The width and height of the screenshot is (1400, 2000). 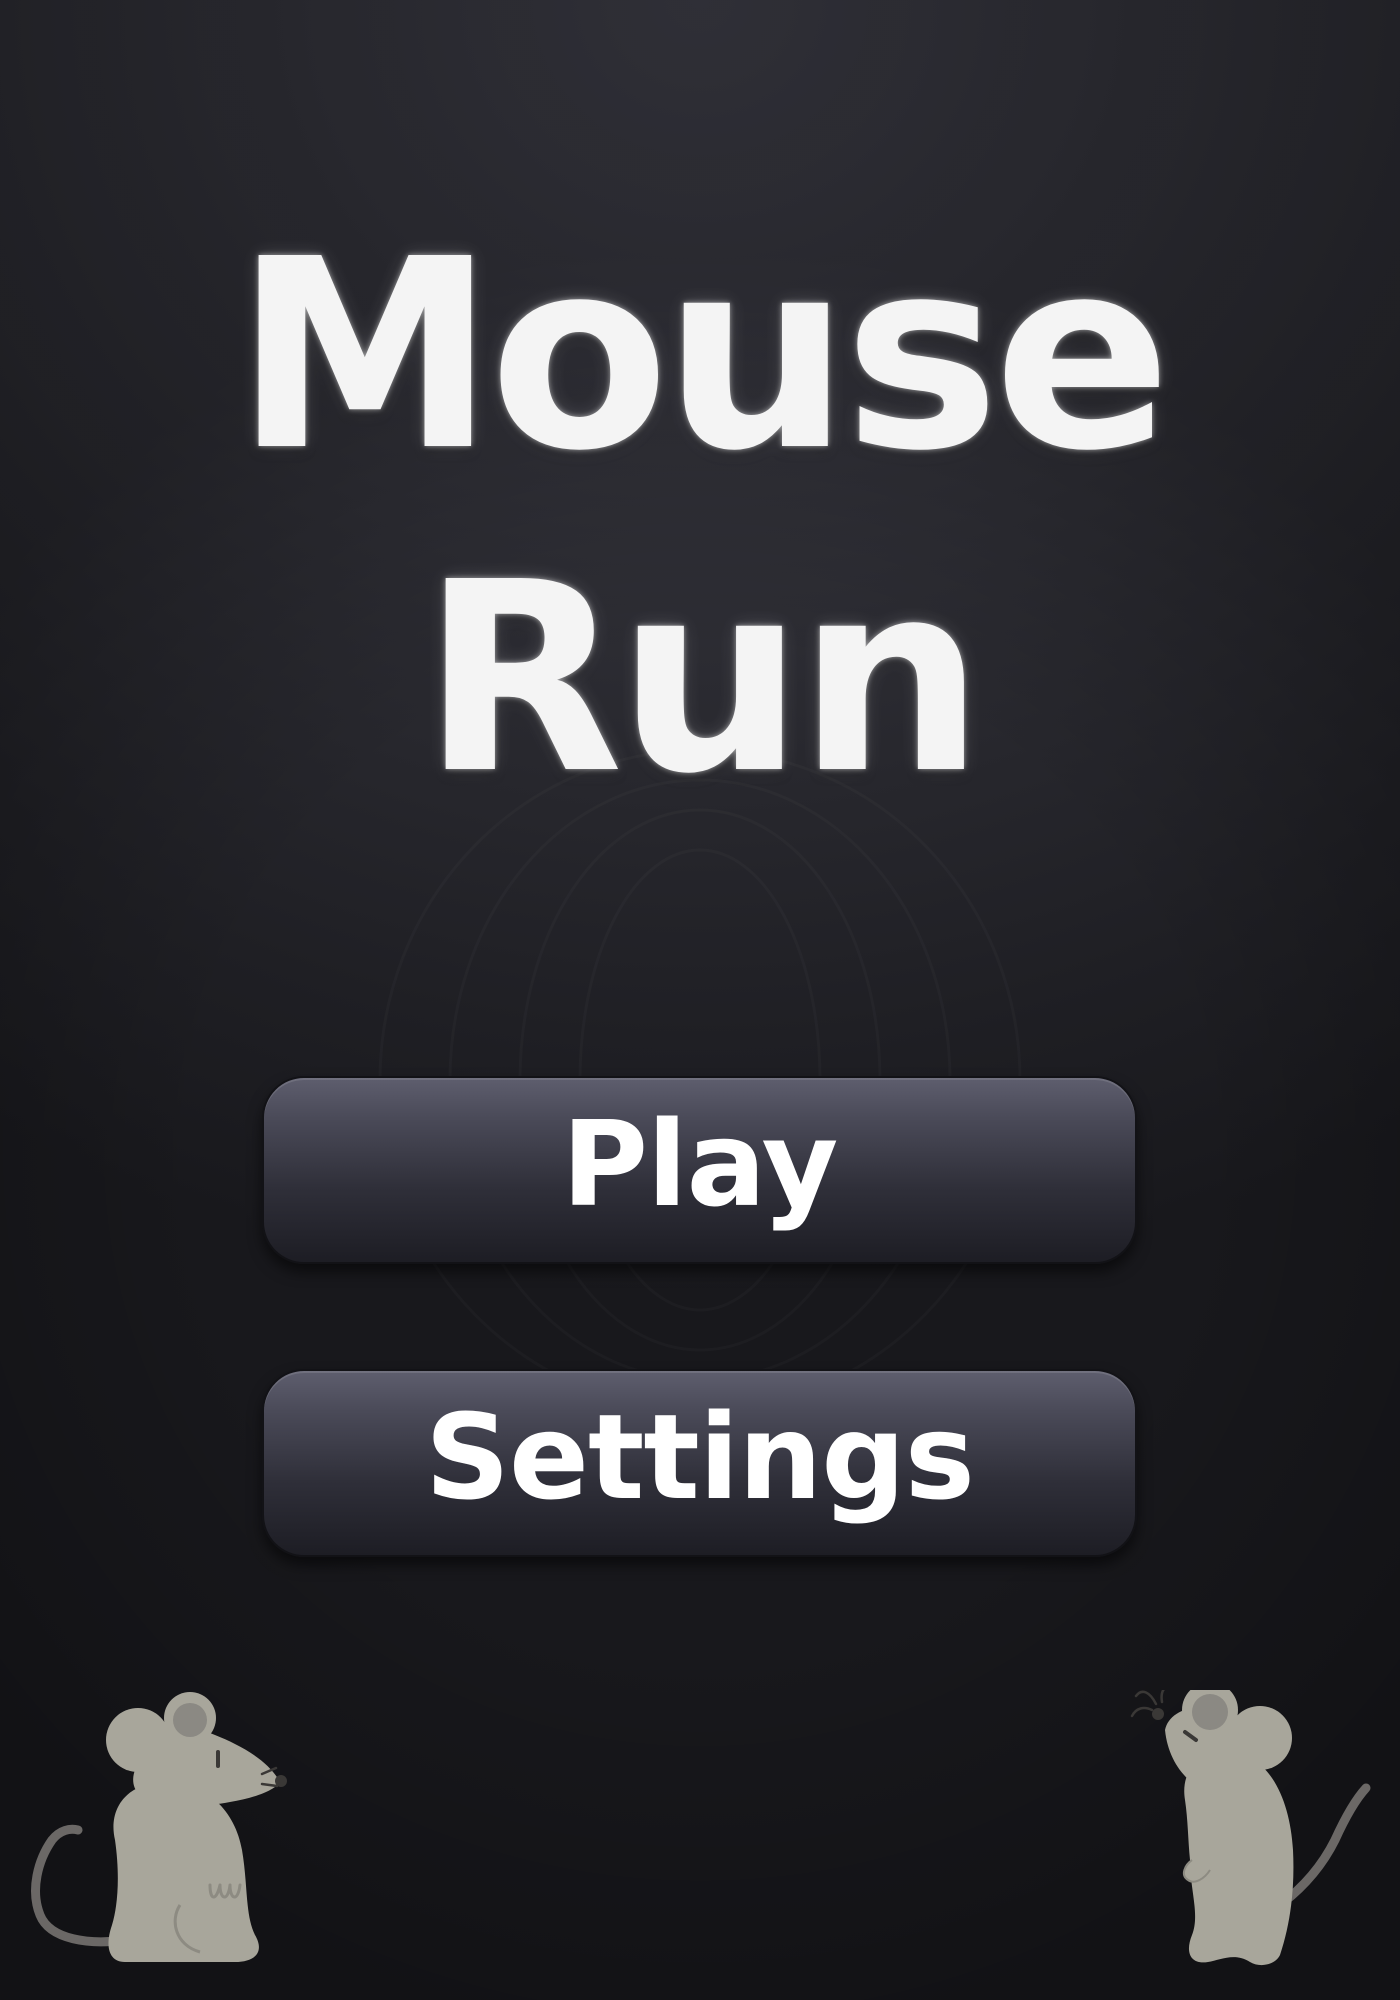 What do you see at coordinates (1250, 1828) in the screenshot?
I see `standing-mouse-icon` at bounding box center [1250, 1828].